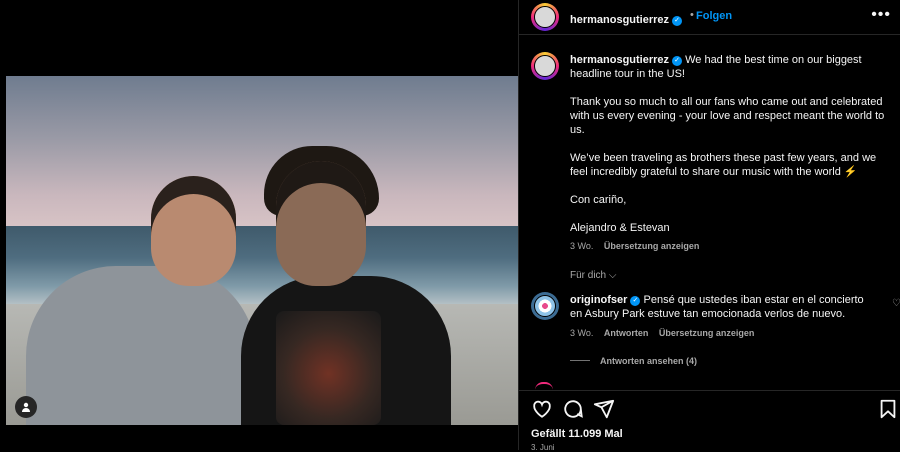  Describe the element at coordinates (649, 361) in the screenshot. I see `view-replies-label: Antworten ansehen (4)` at that location.